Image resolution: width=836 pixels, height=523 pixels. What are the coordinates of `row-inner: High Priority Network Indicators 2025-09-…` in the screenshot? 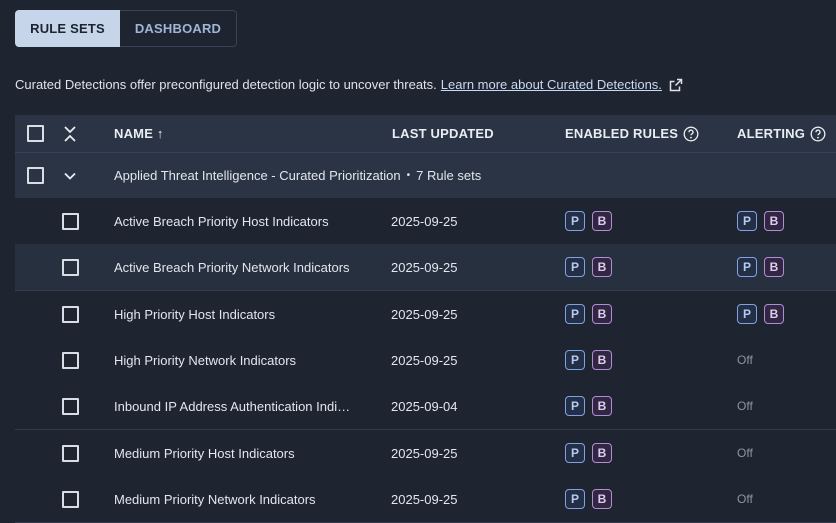 It's located at (431, 360).